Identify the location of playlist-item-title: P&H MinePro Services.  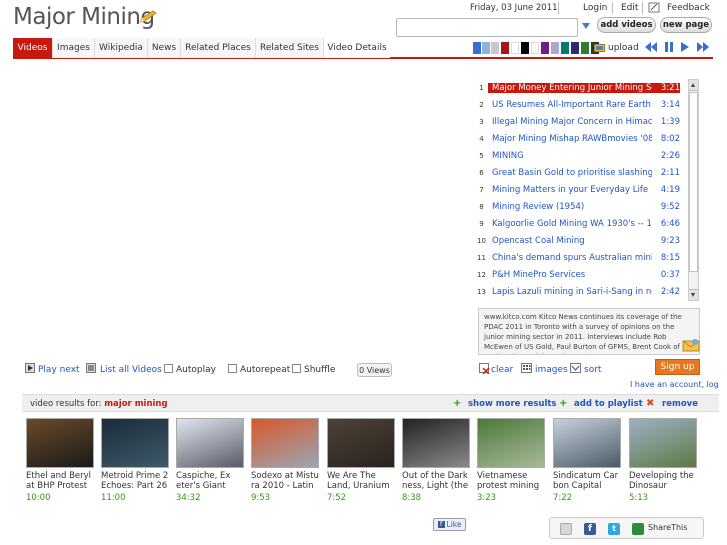
(570, 275).